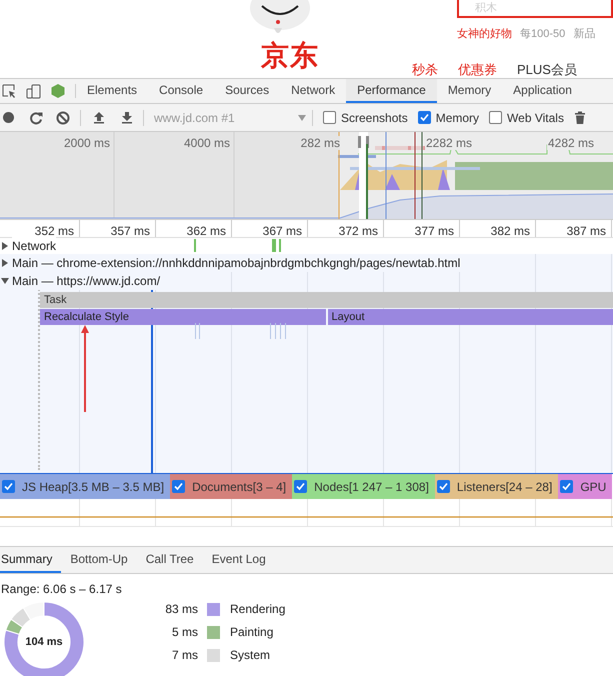  Describe the element at coordinates (374, 117) in the screenshot. I see `option-label: Screenshots` at that location.